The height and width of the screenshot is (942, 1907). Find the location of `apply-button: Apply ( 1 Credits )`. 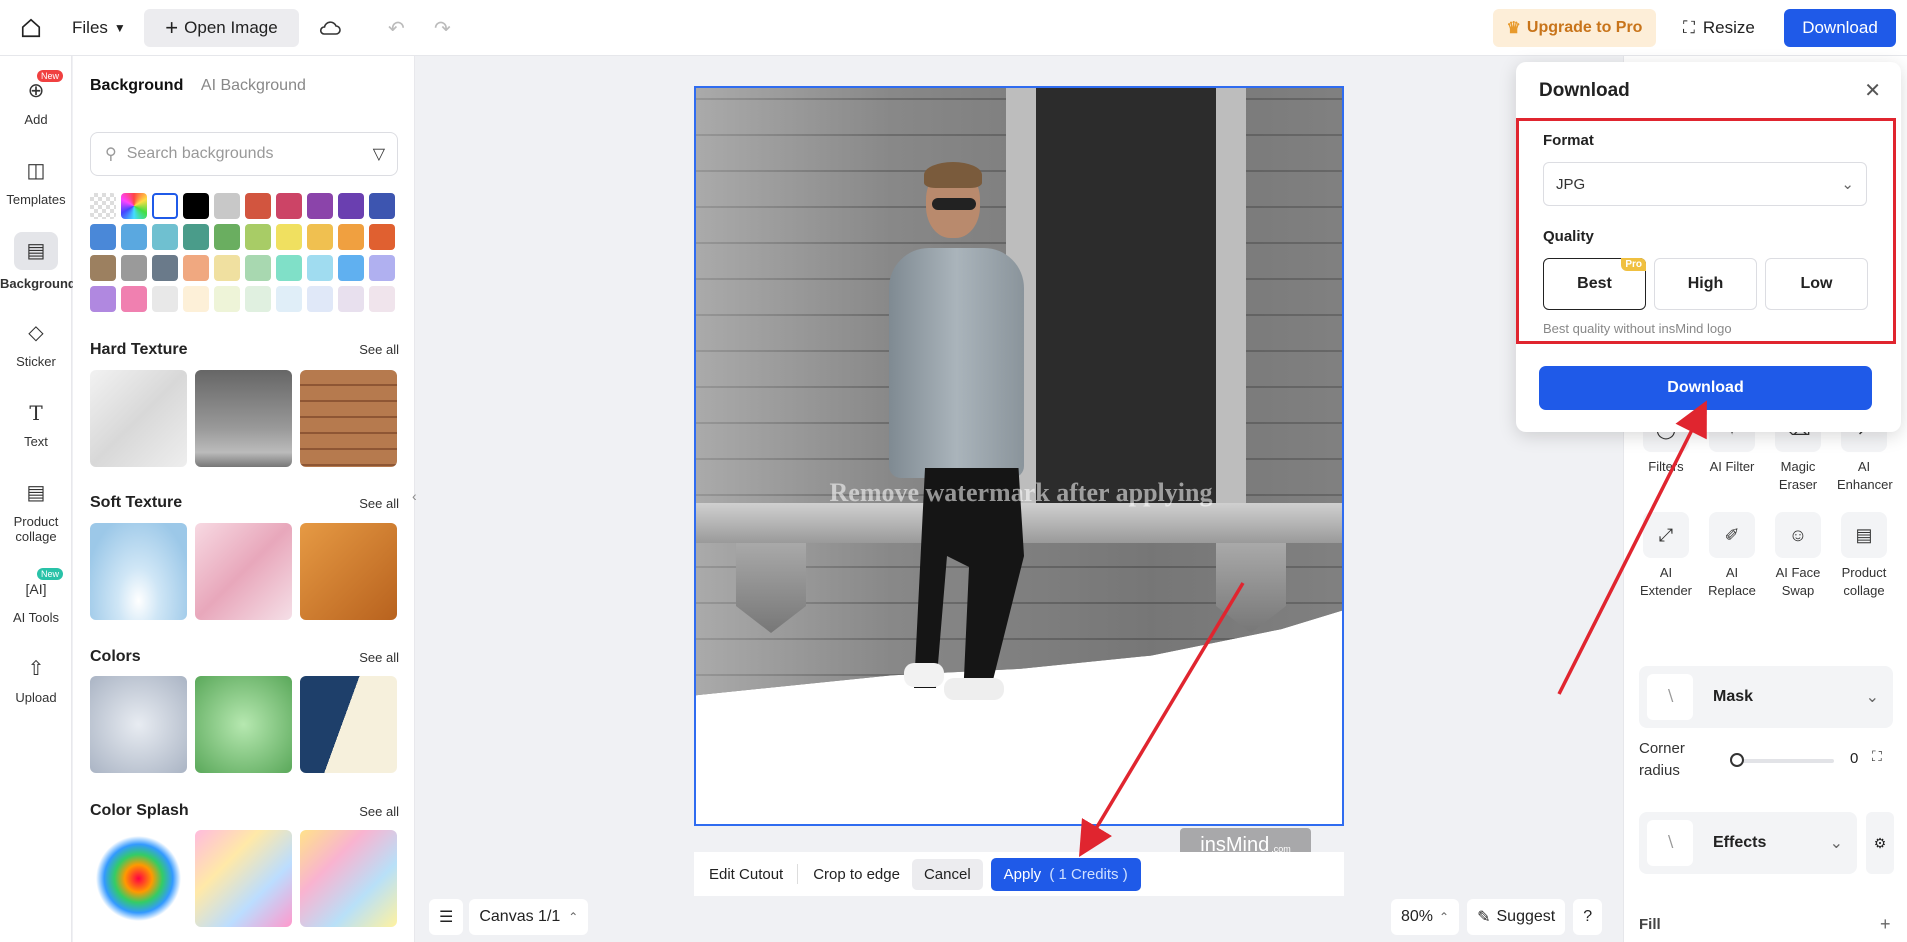

apply-button: Apply ( 1 Credits ) is located at coordinates (1065, 874).